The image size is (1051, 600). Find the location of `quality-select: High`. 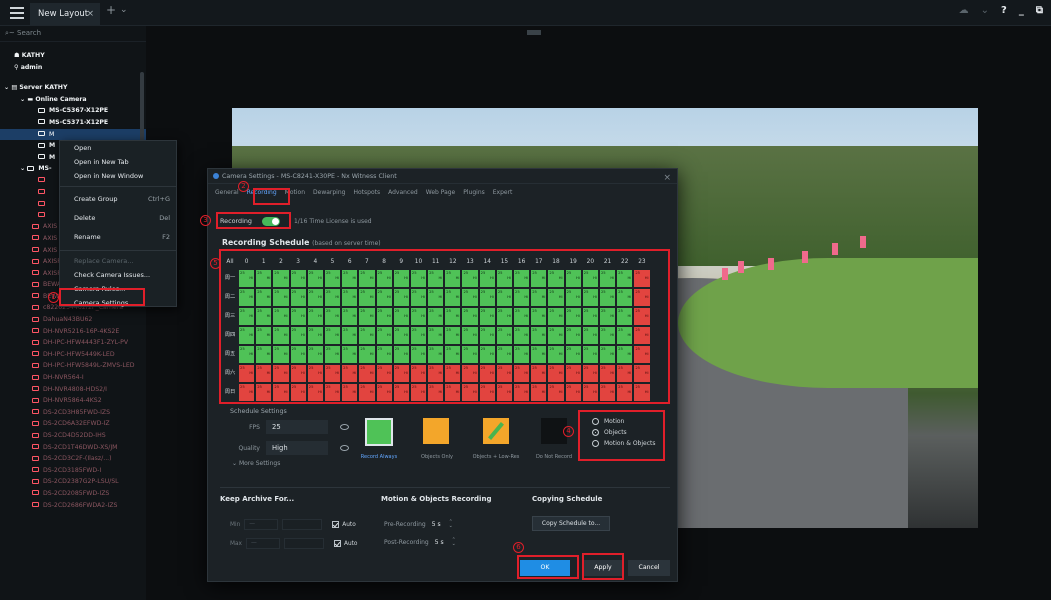

quality-select: High is located at coordinates (297, 448).